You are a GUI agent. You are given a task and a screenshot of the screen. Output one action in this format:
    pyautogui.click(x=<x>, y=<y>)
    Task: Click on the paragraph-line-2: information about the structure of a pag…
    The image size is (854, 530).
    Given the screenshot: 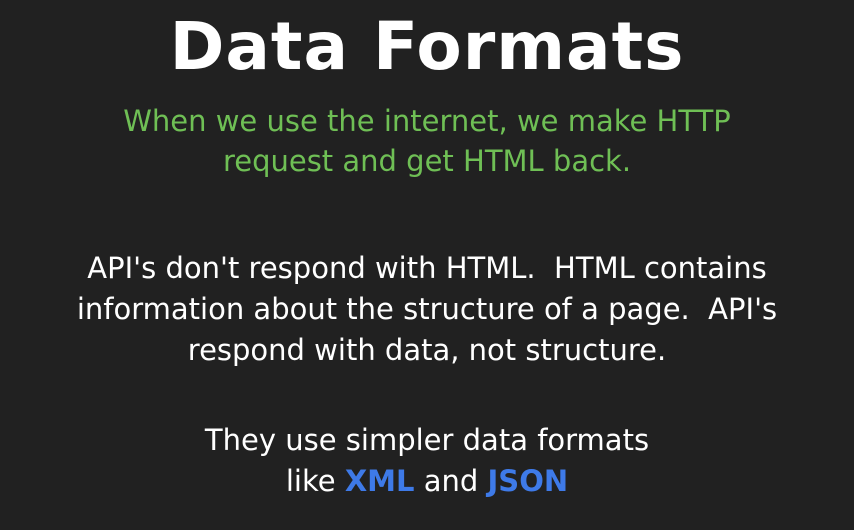 What is the action you would take?
    pyautogui.click(x=427, y=309)
    